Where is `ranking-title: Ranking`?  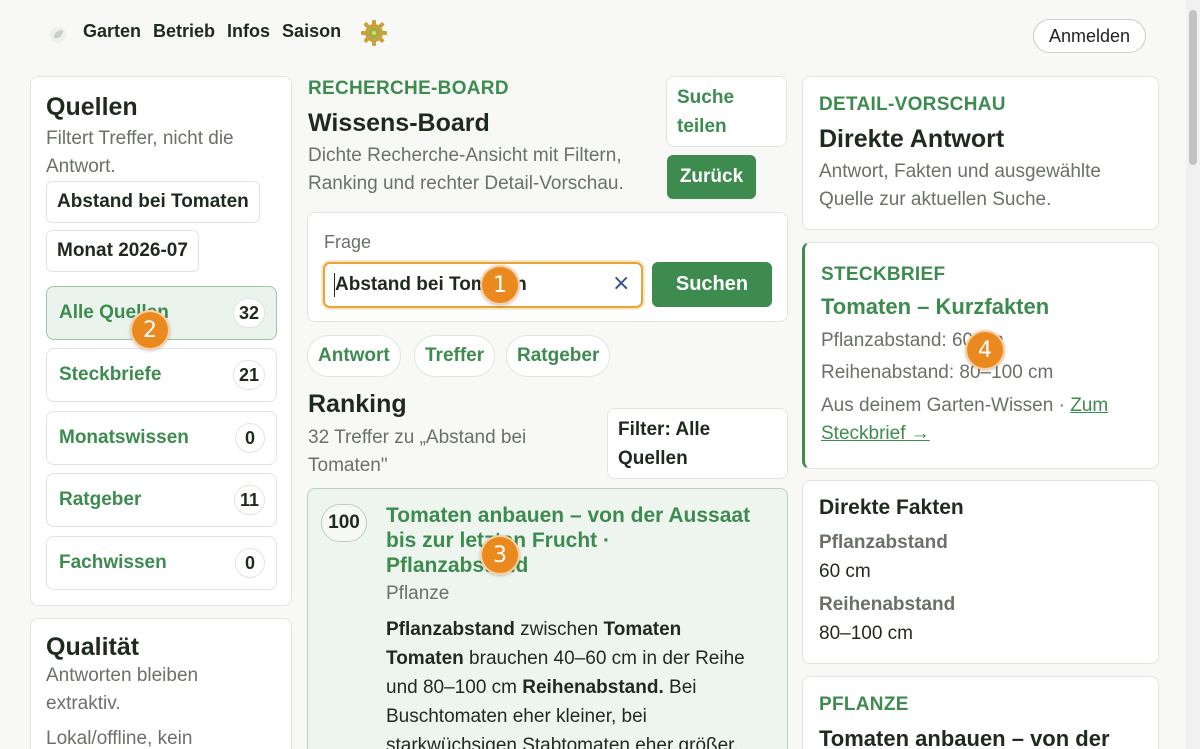 ranking-title: Ranking is located at coordinates (357, 404).